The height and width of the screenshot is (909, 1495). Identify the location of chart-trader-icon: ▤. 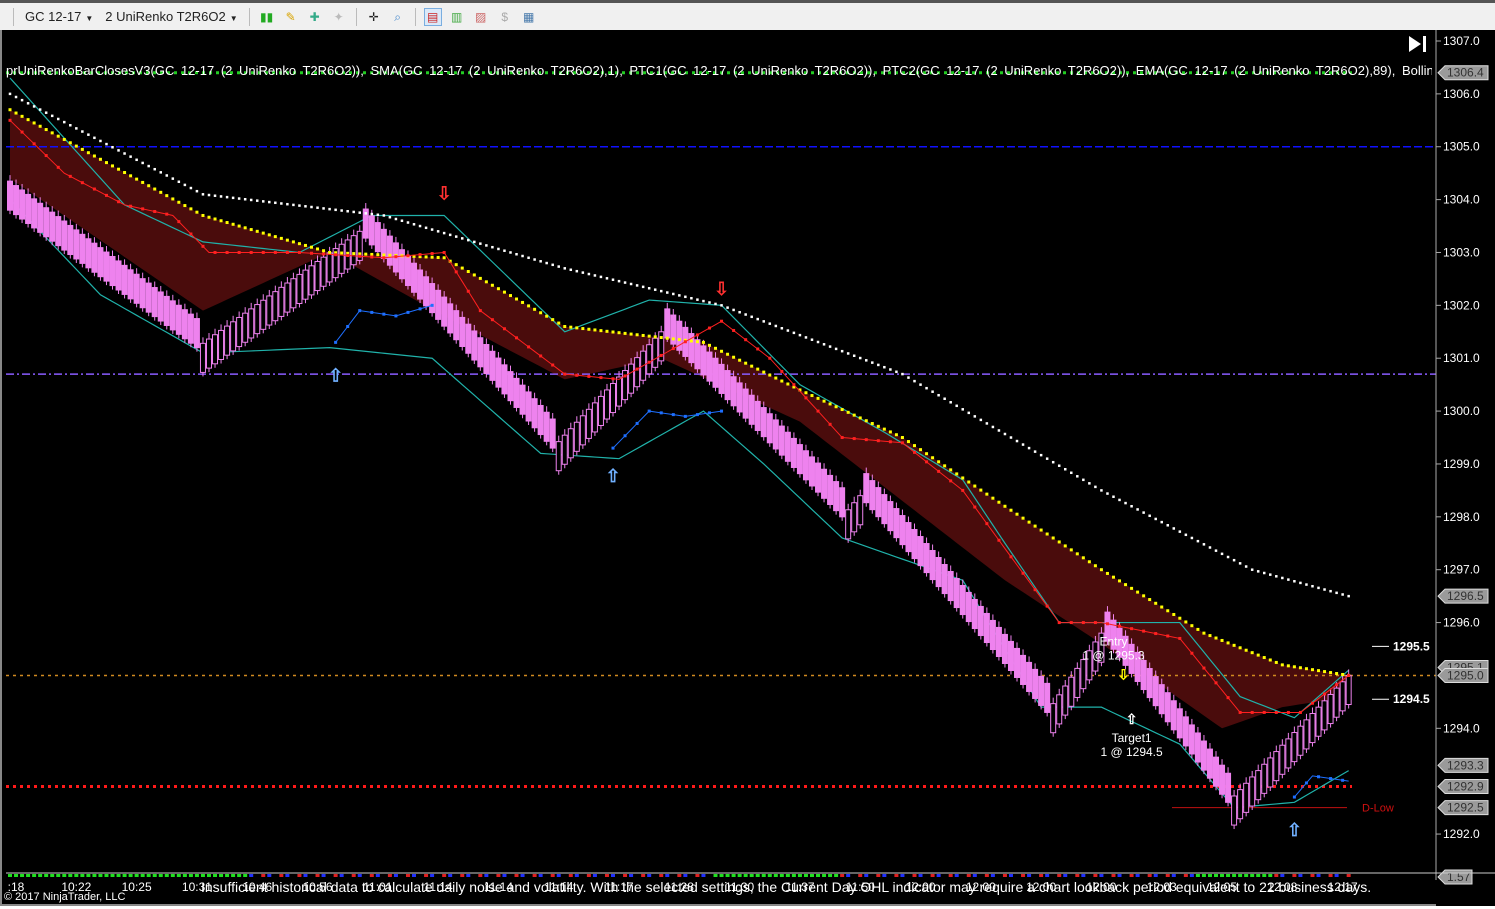
(432, 16).